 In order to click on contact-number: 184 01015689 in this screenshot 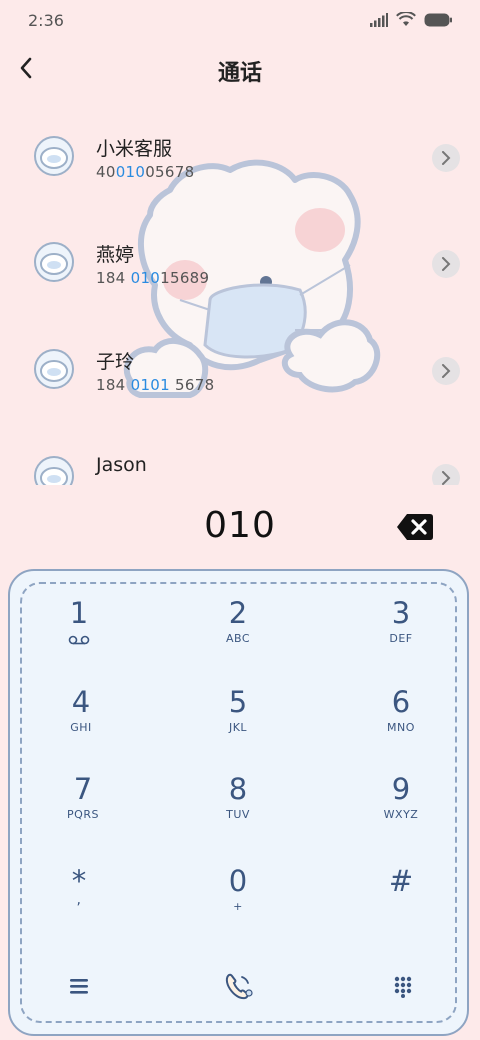, I will do `click(153, 278)`.